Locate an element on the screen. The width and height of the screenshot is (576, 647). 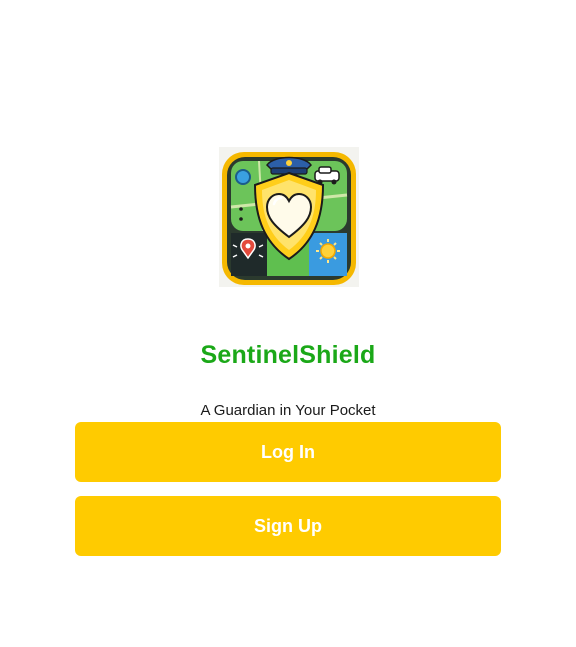
login-button: Log In is located at coordinates (288, 452).